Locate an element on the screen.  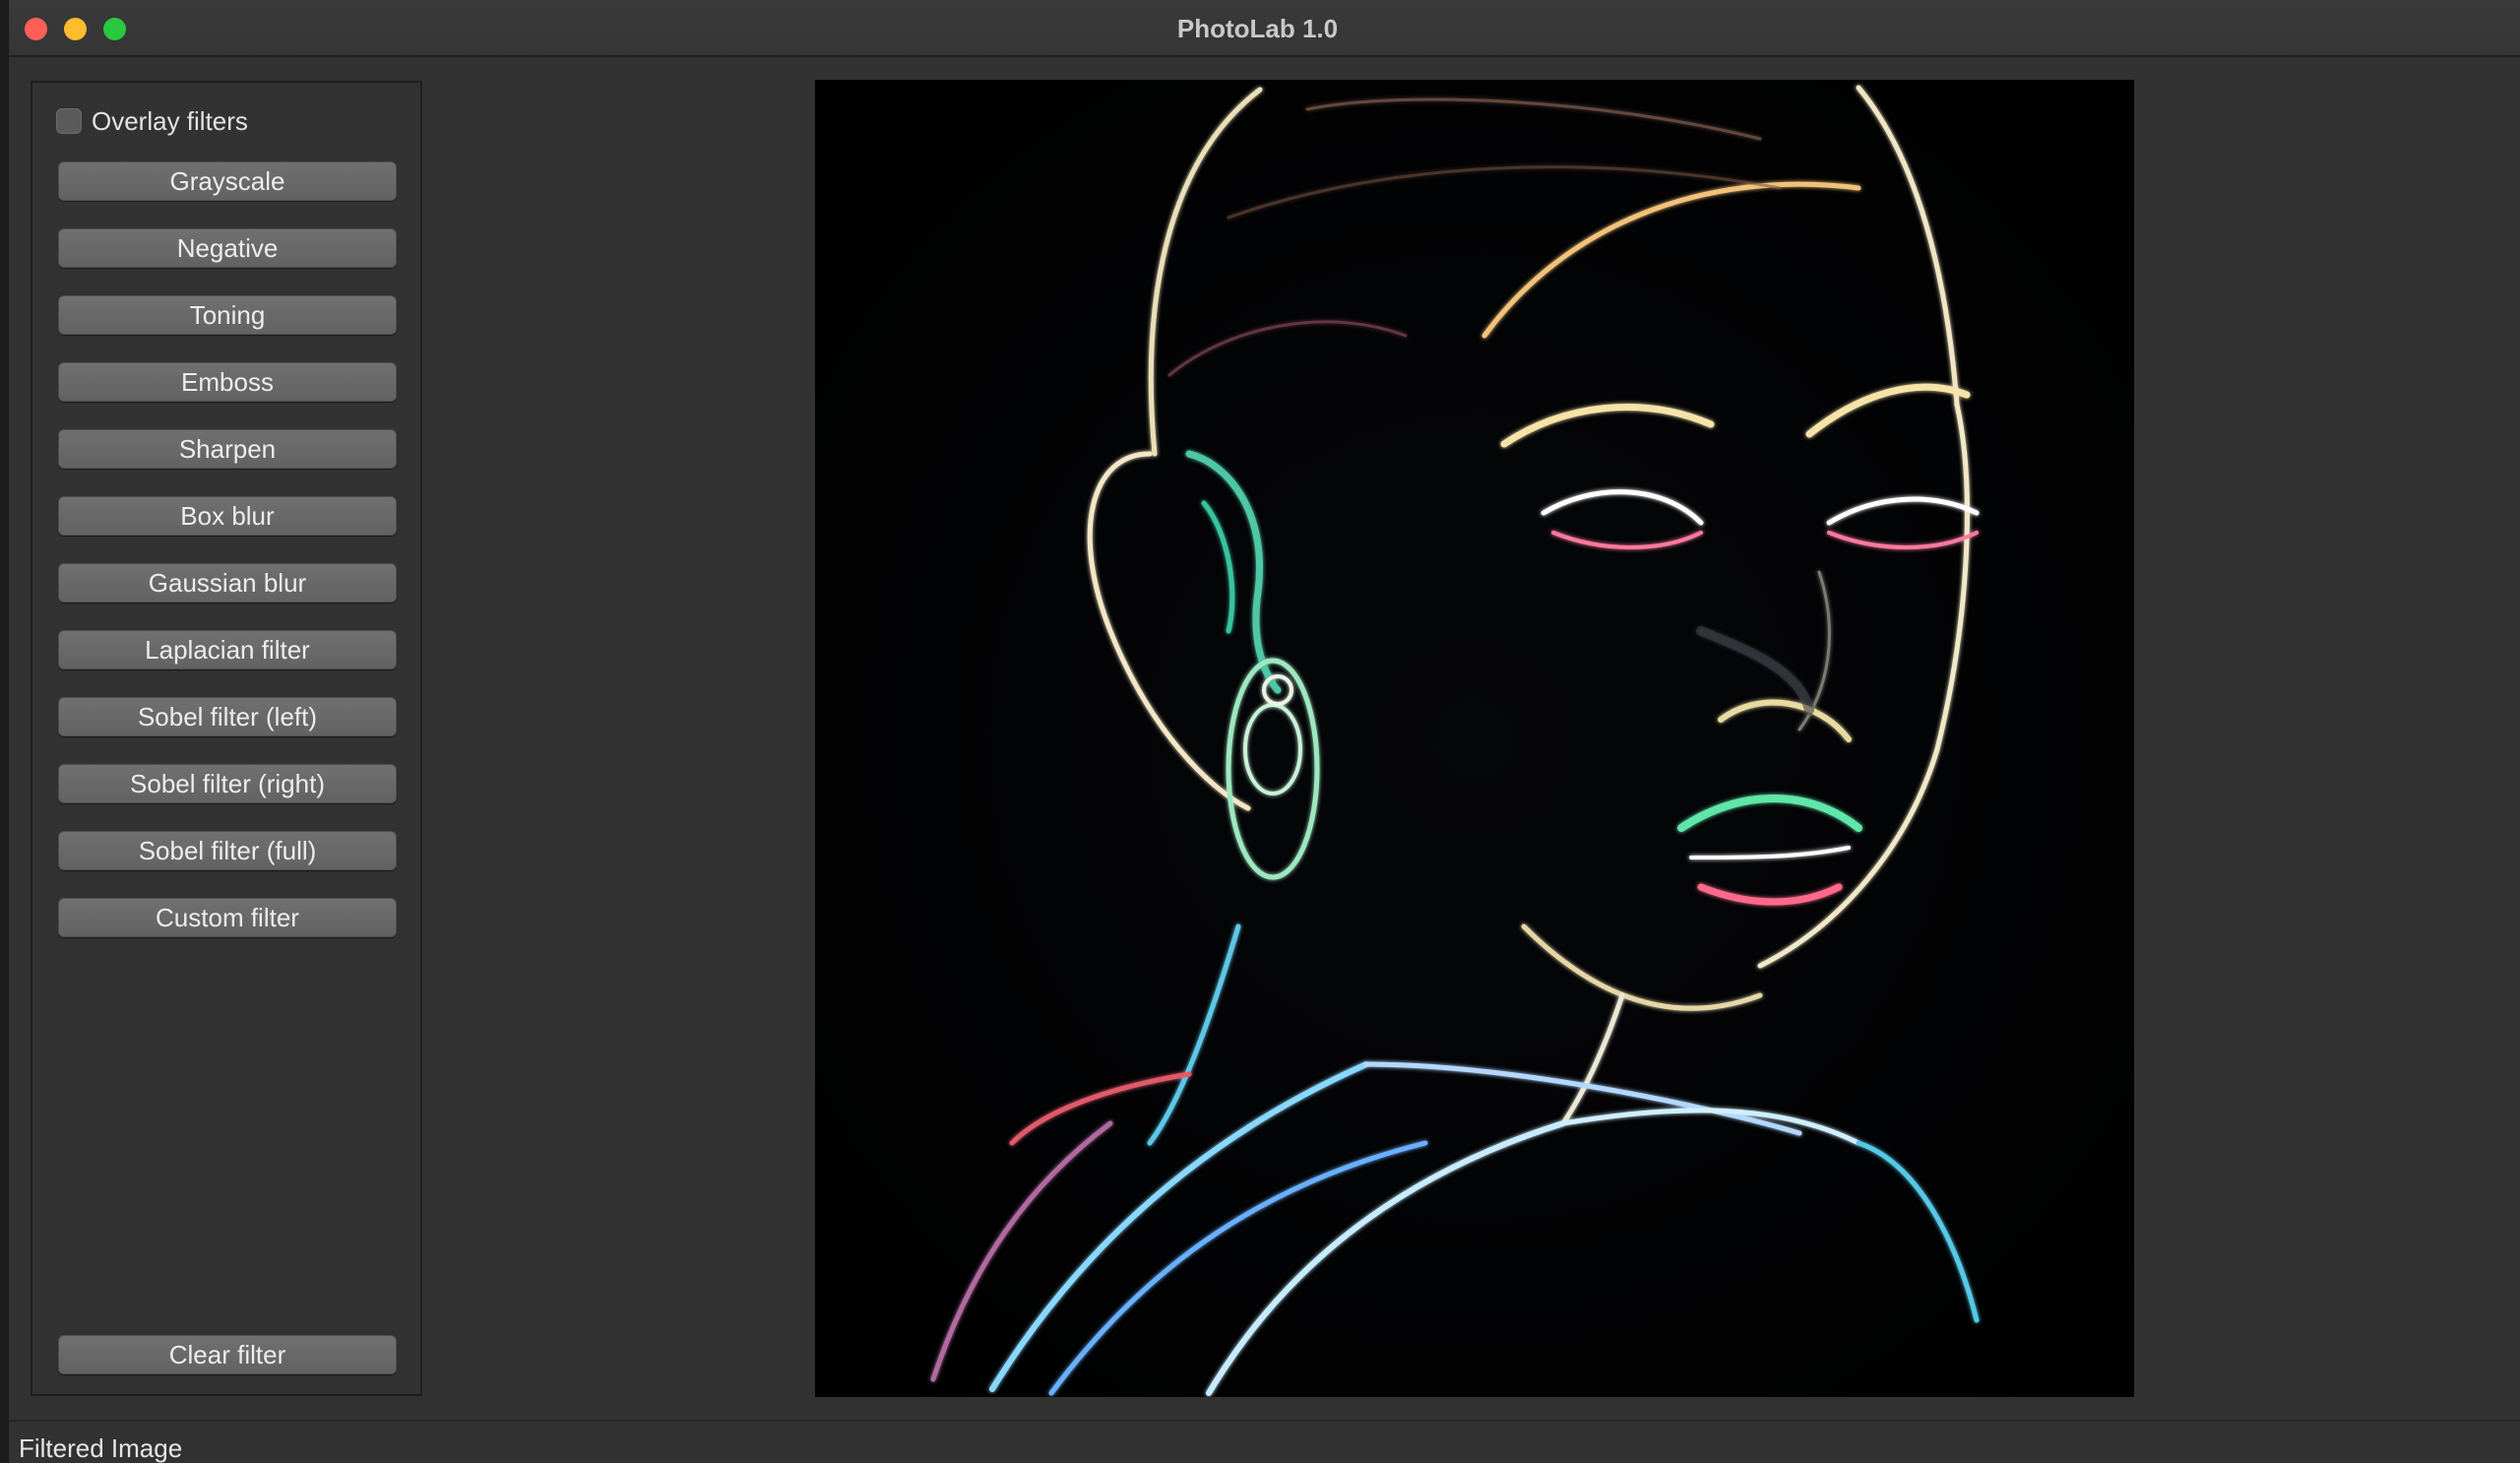
sobel-right-button: Sobel filter (right) is located at coordinates (227, 784).